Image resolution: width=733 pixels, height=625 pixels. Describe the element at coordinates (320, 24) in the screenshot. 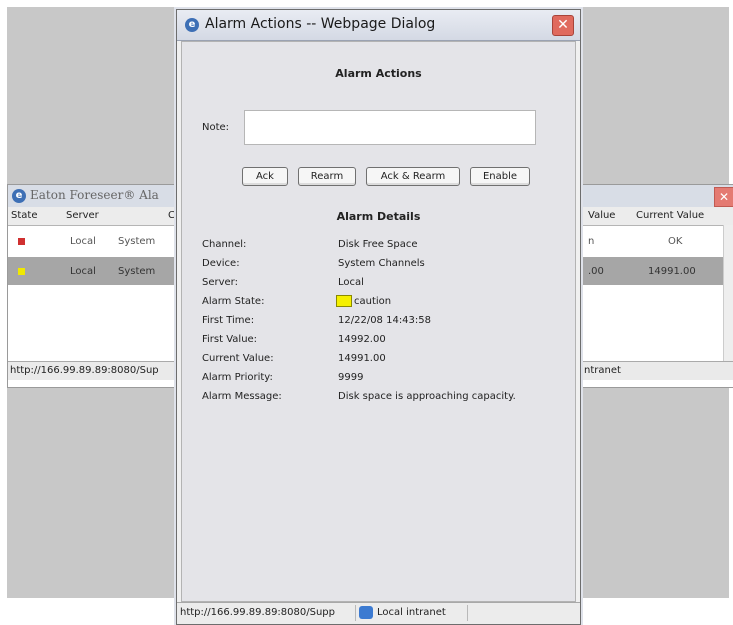

I see `dialog-title: Alarm Actions -- Webpage Dialog` at that location.